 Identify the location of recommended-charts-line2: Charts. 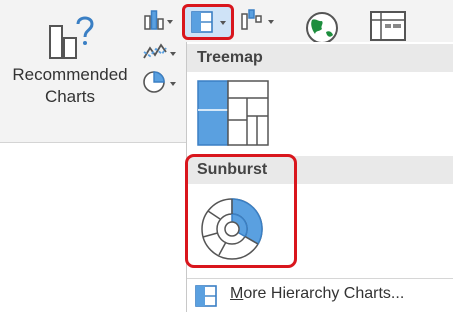
(70, 96).